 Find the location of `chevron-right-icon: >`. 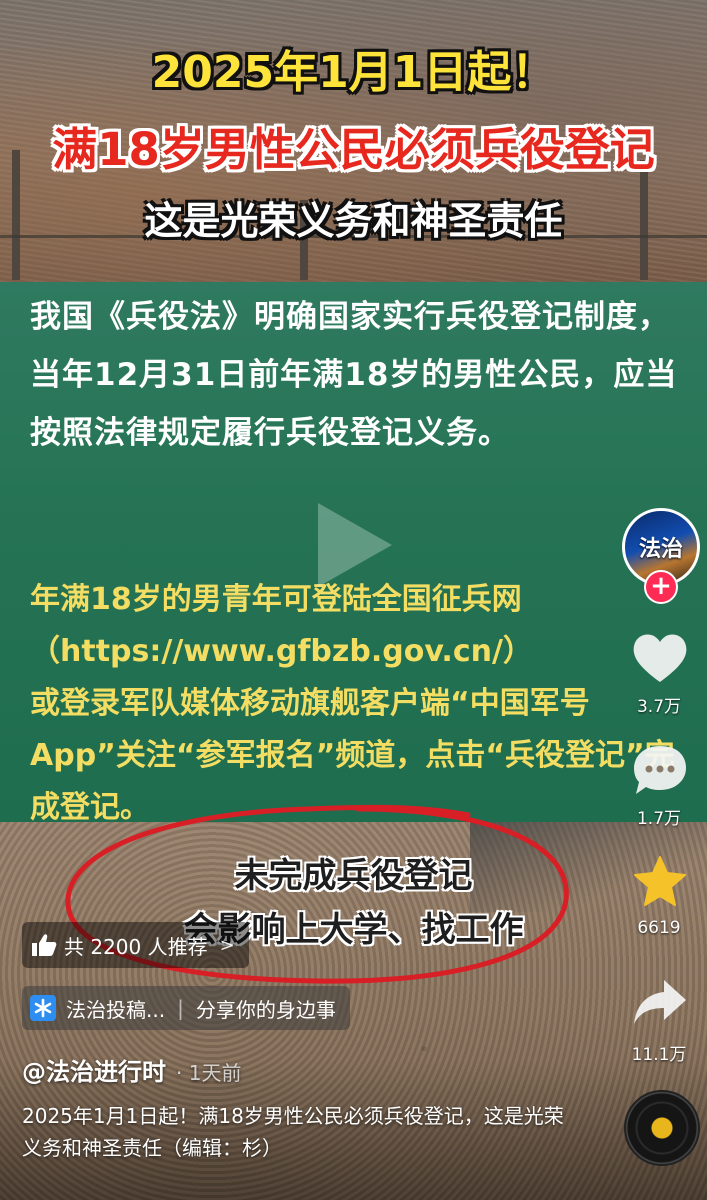

chevron-right-icon: > is located at coordinates (227, 945).